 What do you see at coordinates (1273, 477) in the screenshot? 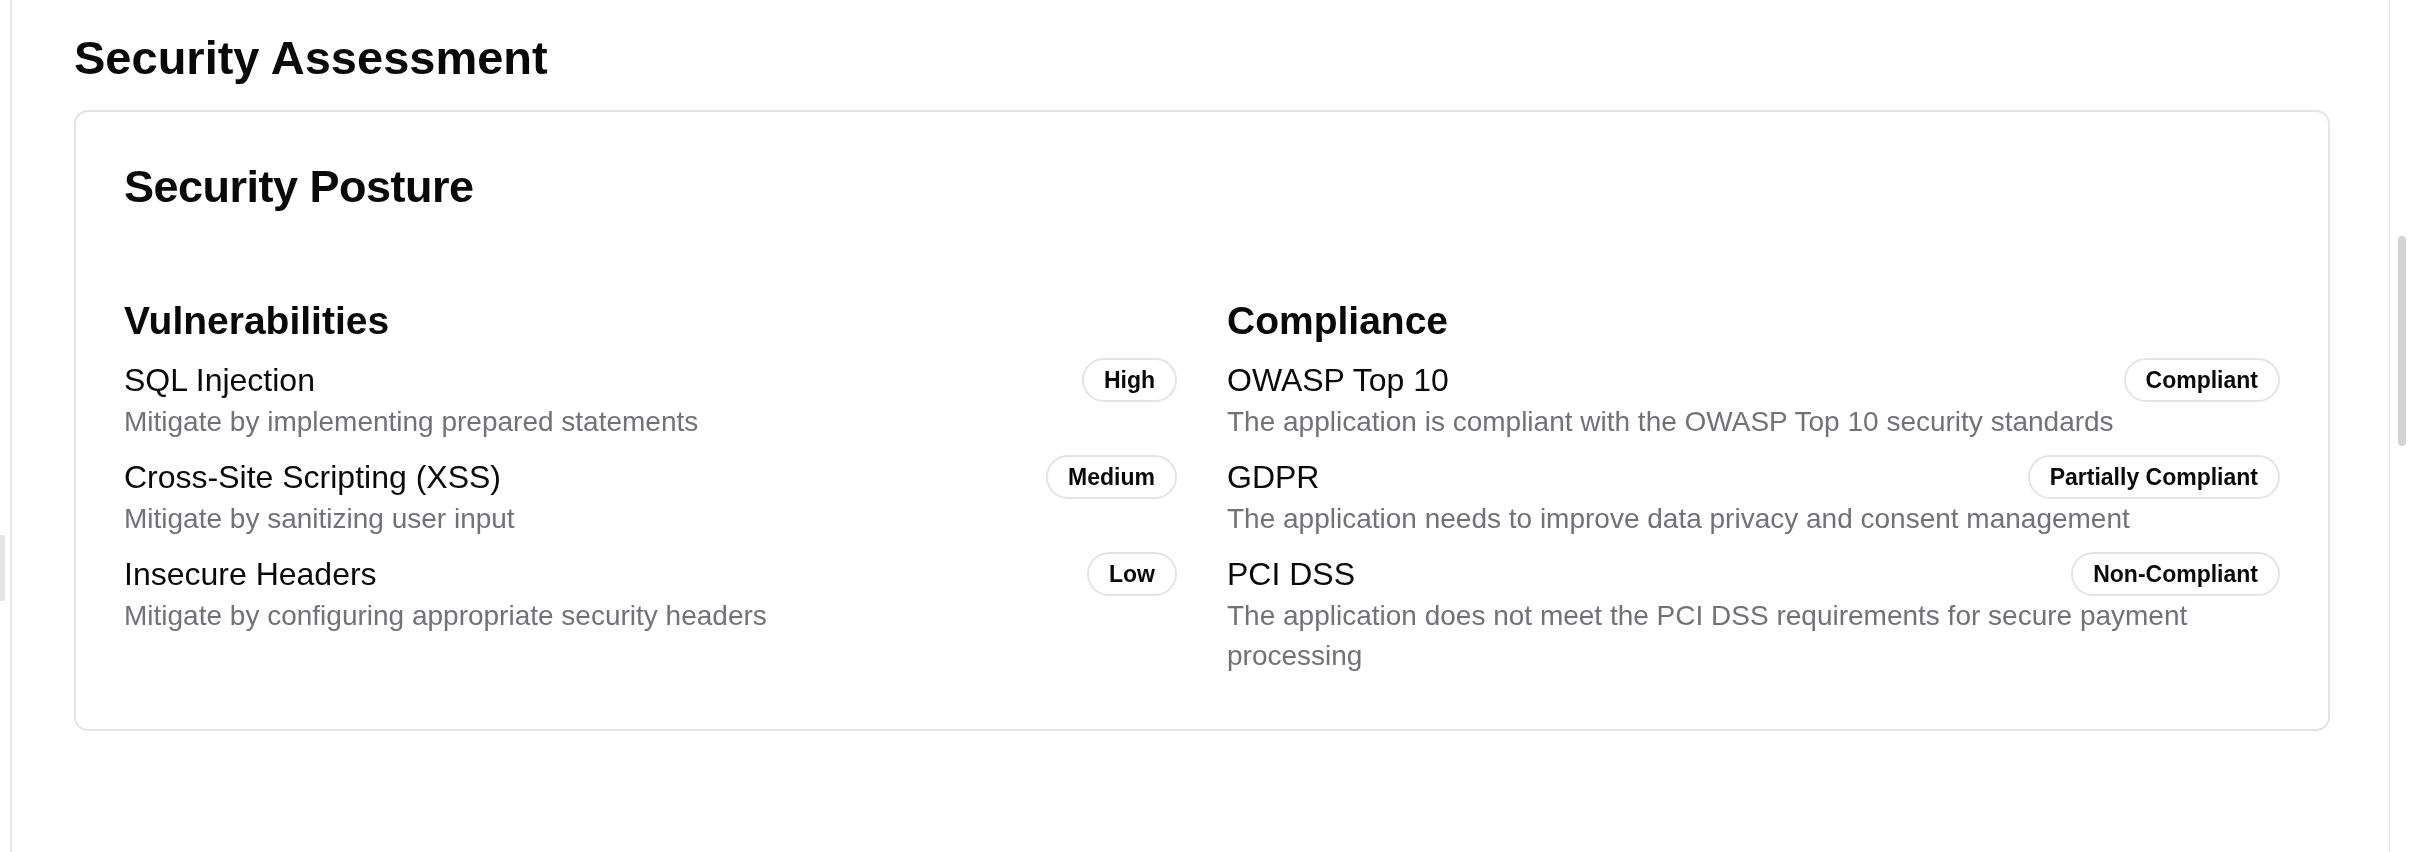
I see `item-name: GDPR` at bounding box center [1273, 477].